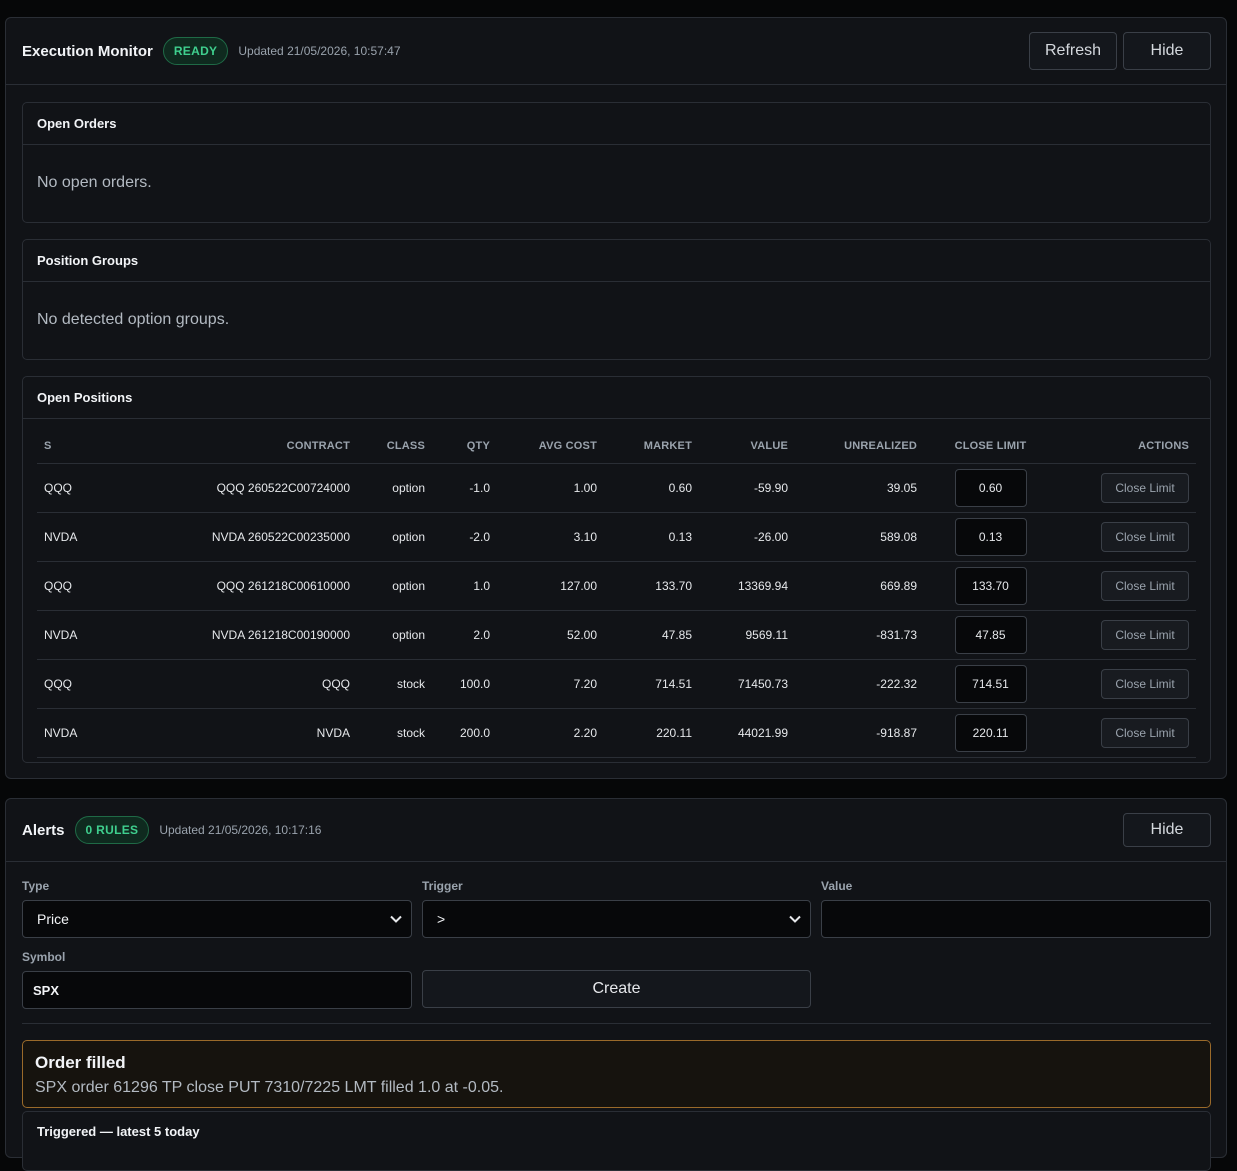 The width and height of the screenshot is (1237, 1171). Describe the element at coordinates (747, 684) in the screenshot. I see `cell-value: 71450.73` at that location.